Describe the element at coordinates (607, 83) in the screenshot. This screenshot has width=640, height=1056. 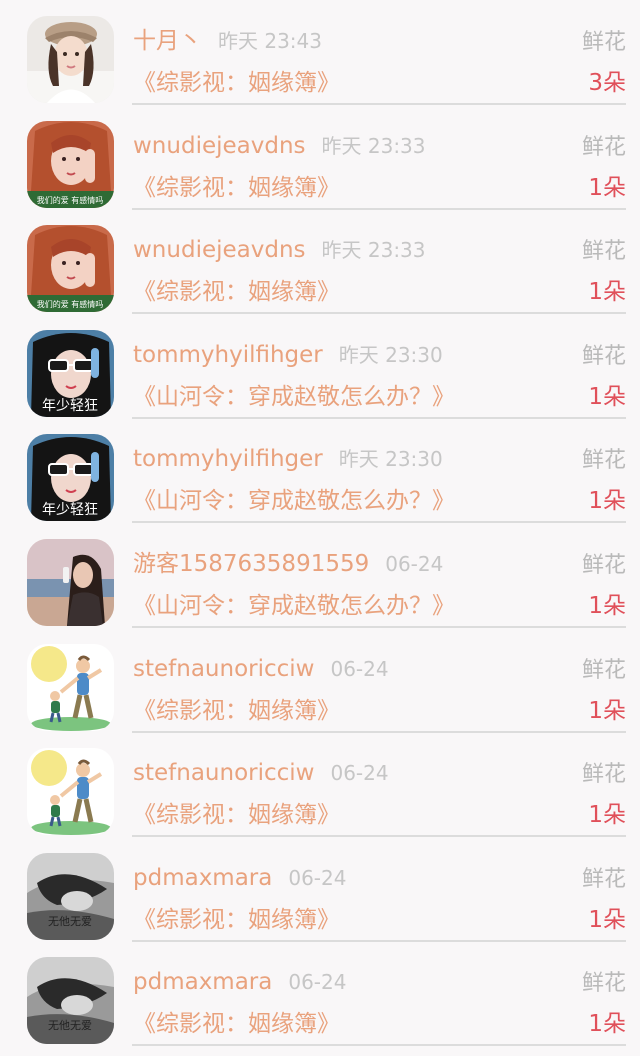
I see `flower-count: 3朵` at that location.